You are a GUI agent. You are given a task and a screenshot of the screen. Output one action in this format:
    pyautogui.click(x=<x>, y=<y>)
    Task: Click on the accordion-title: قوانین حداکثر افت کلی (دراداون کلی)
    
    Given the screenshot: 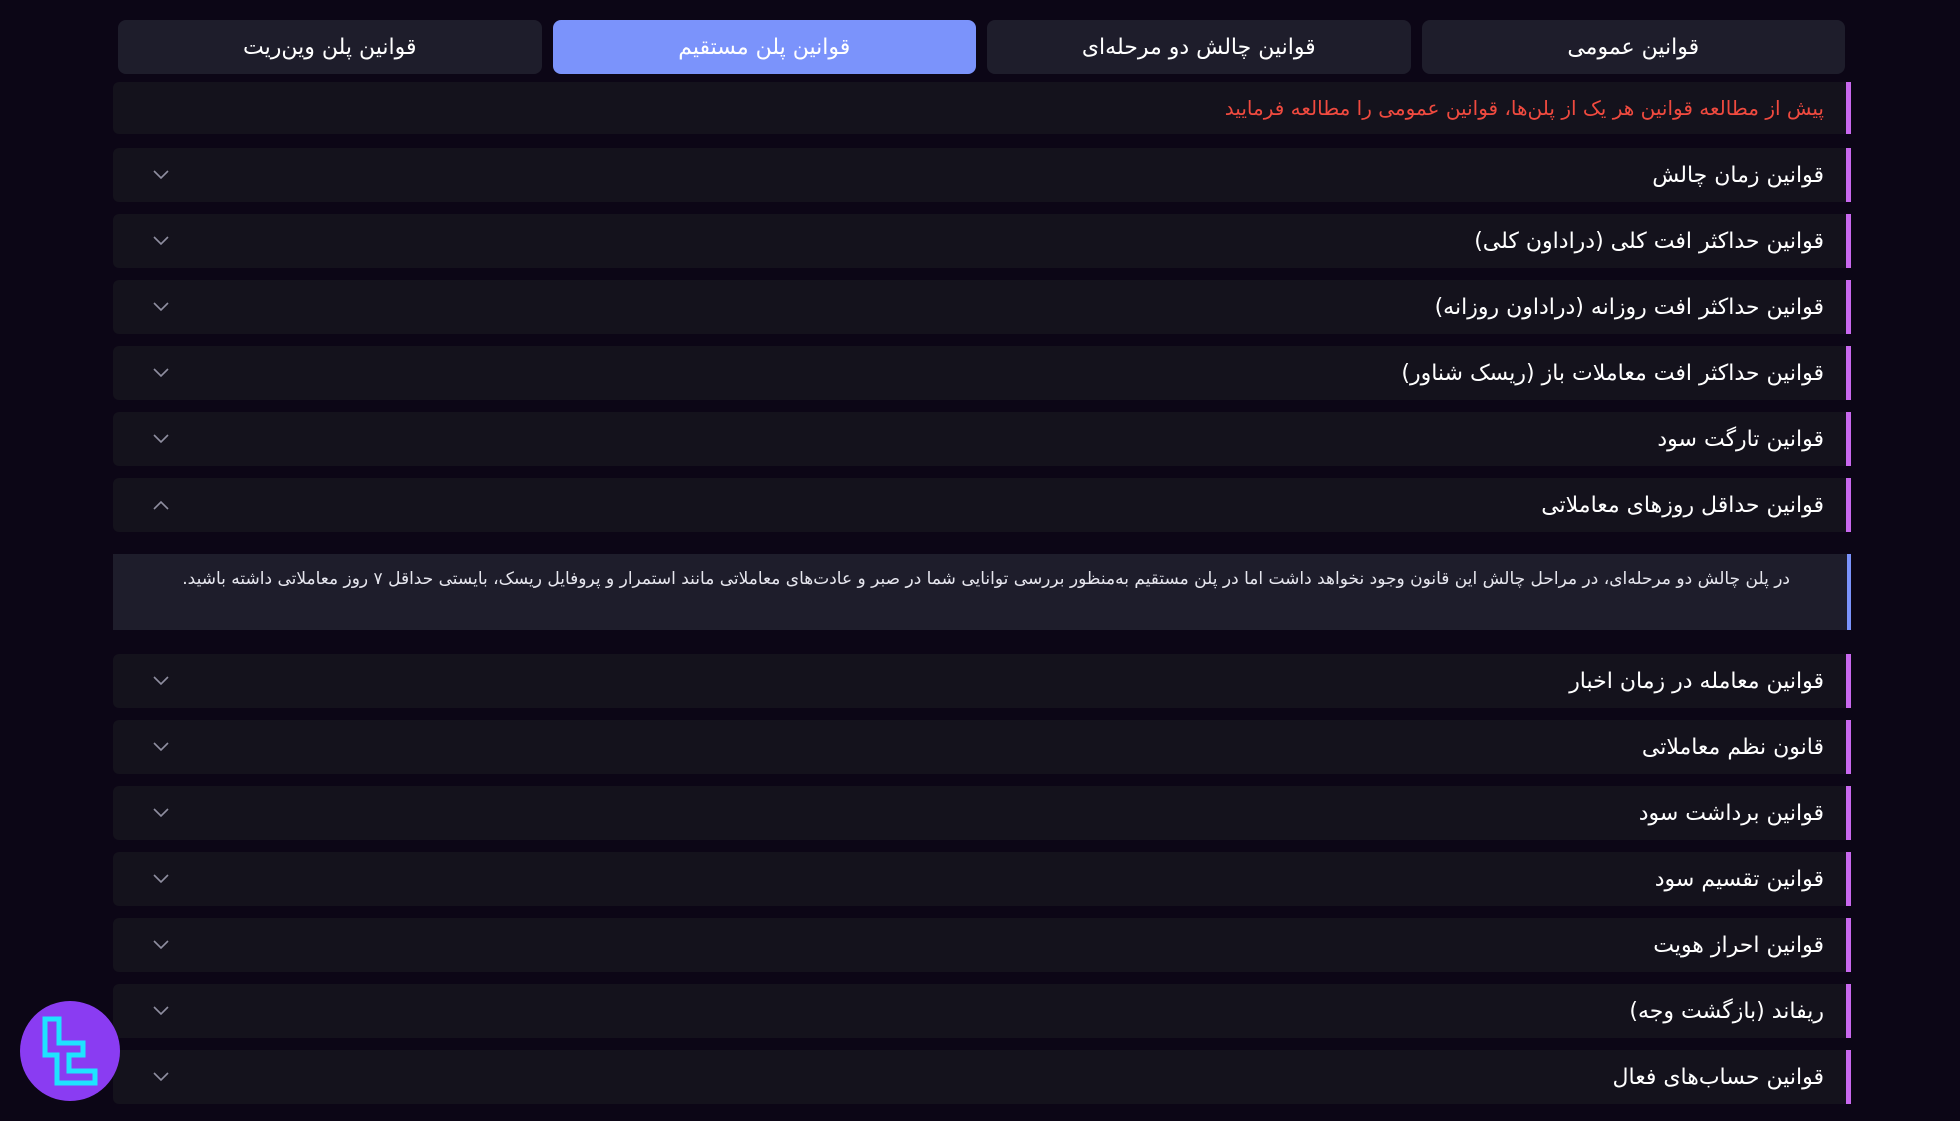 What is the action you would take?
    pyautogui.click(x=1649, y=241)
    